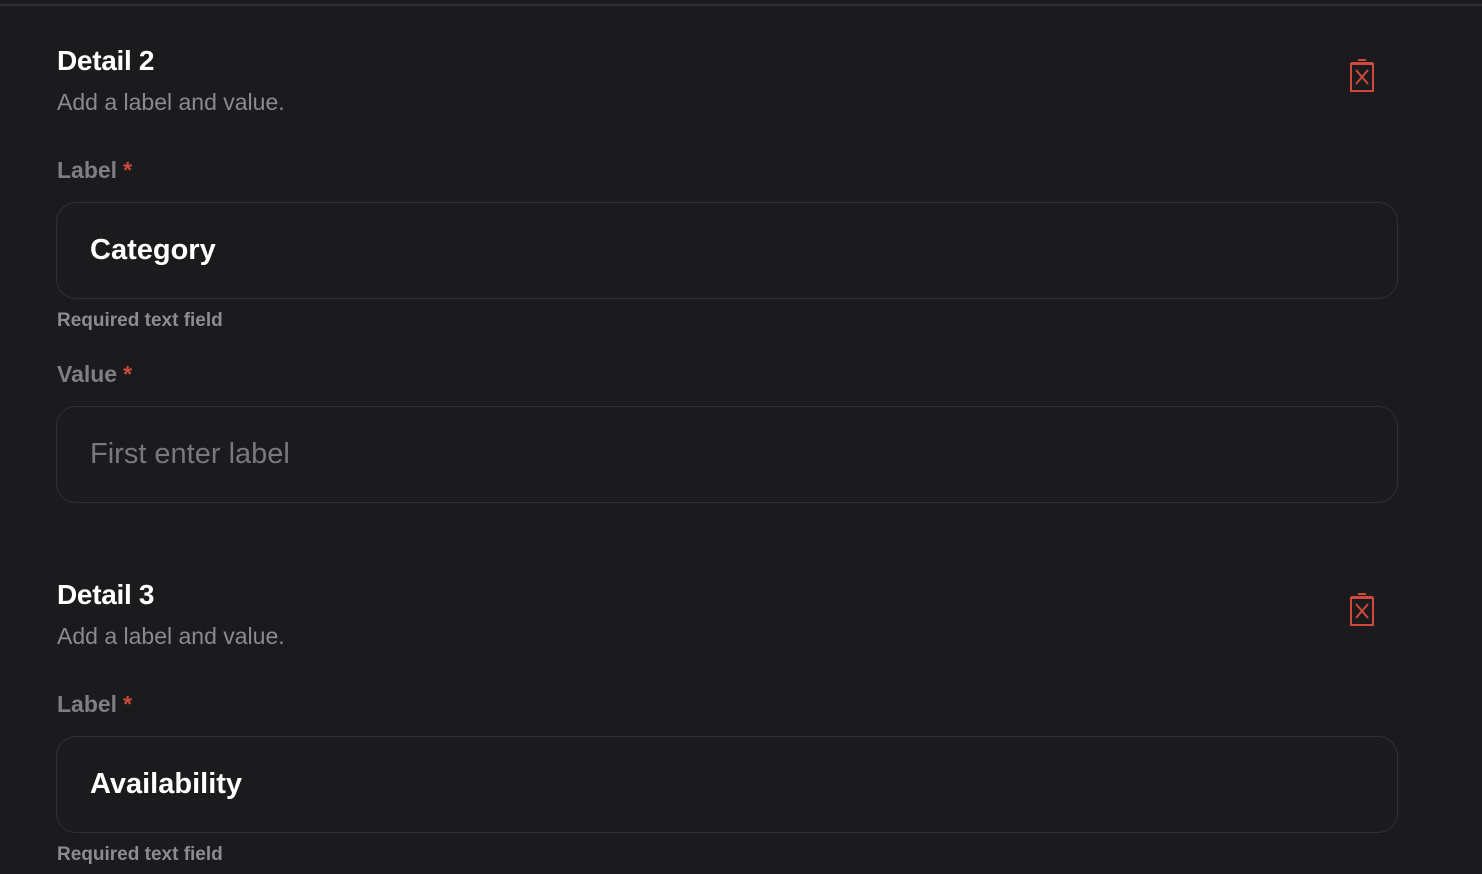  I want to click on section-title: Detail 2, so click(106, 60).